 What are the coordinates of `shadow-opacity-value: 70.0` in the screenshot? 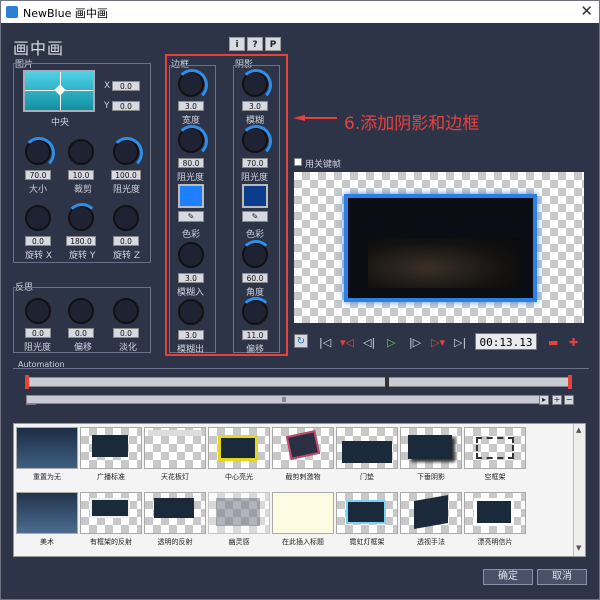 It's located at (255, 163).